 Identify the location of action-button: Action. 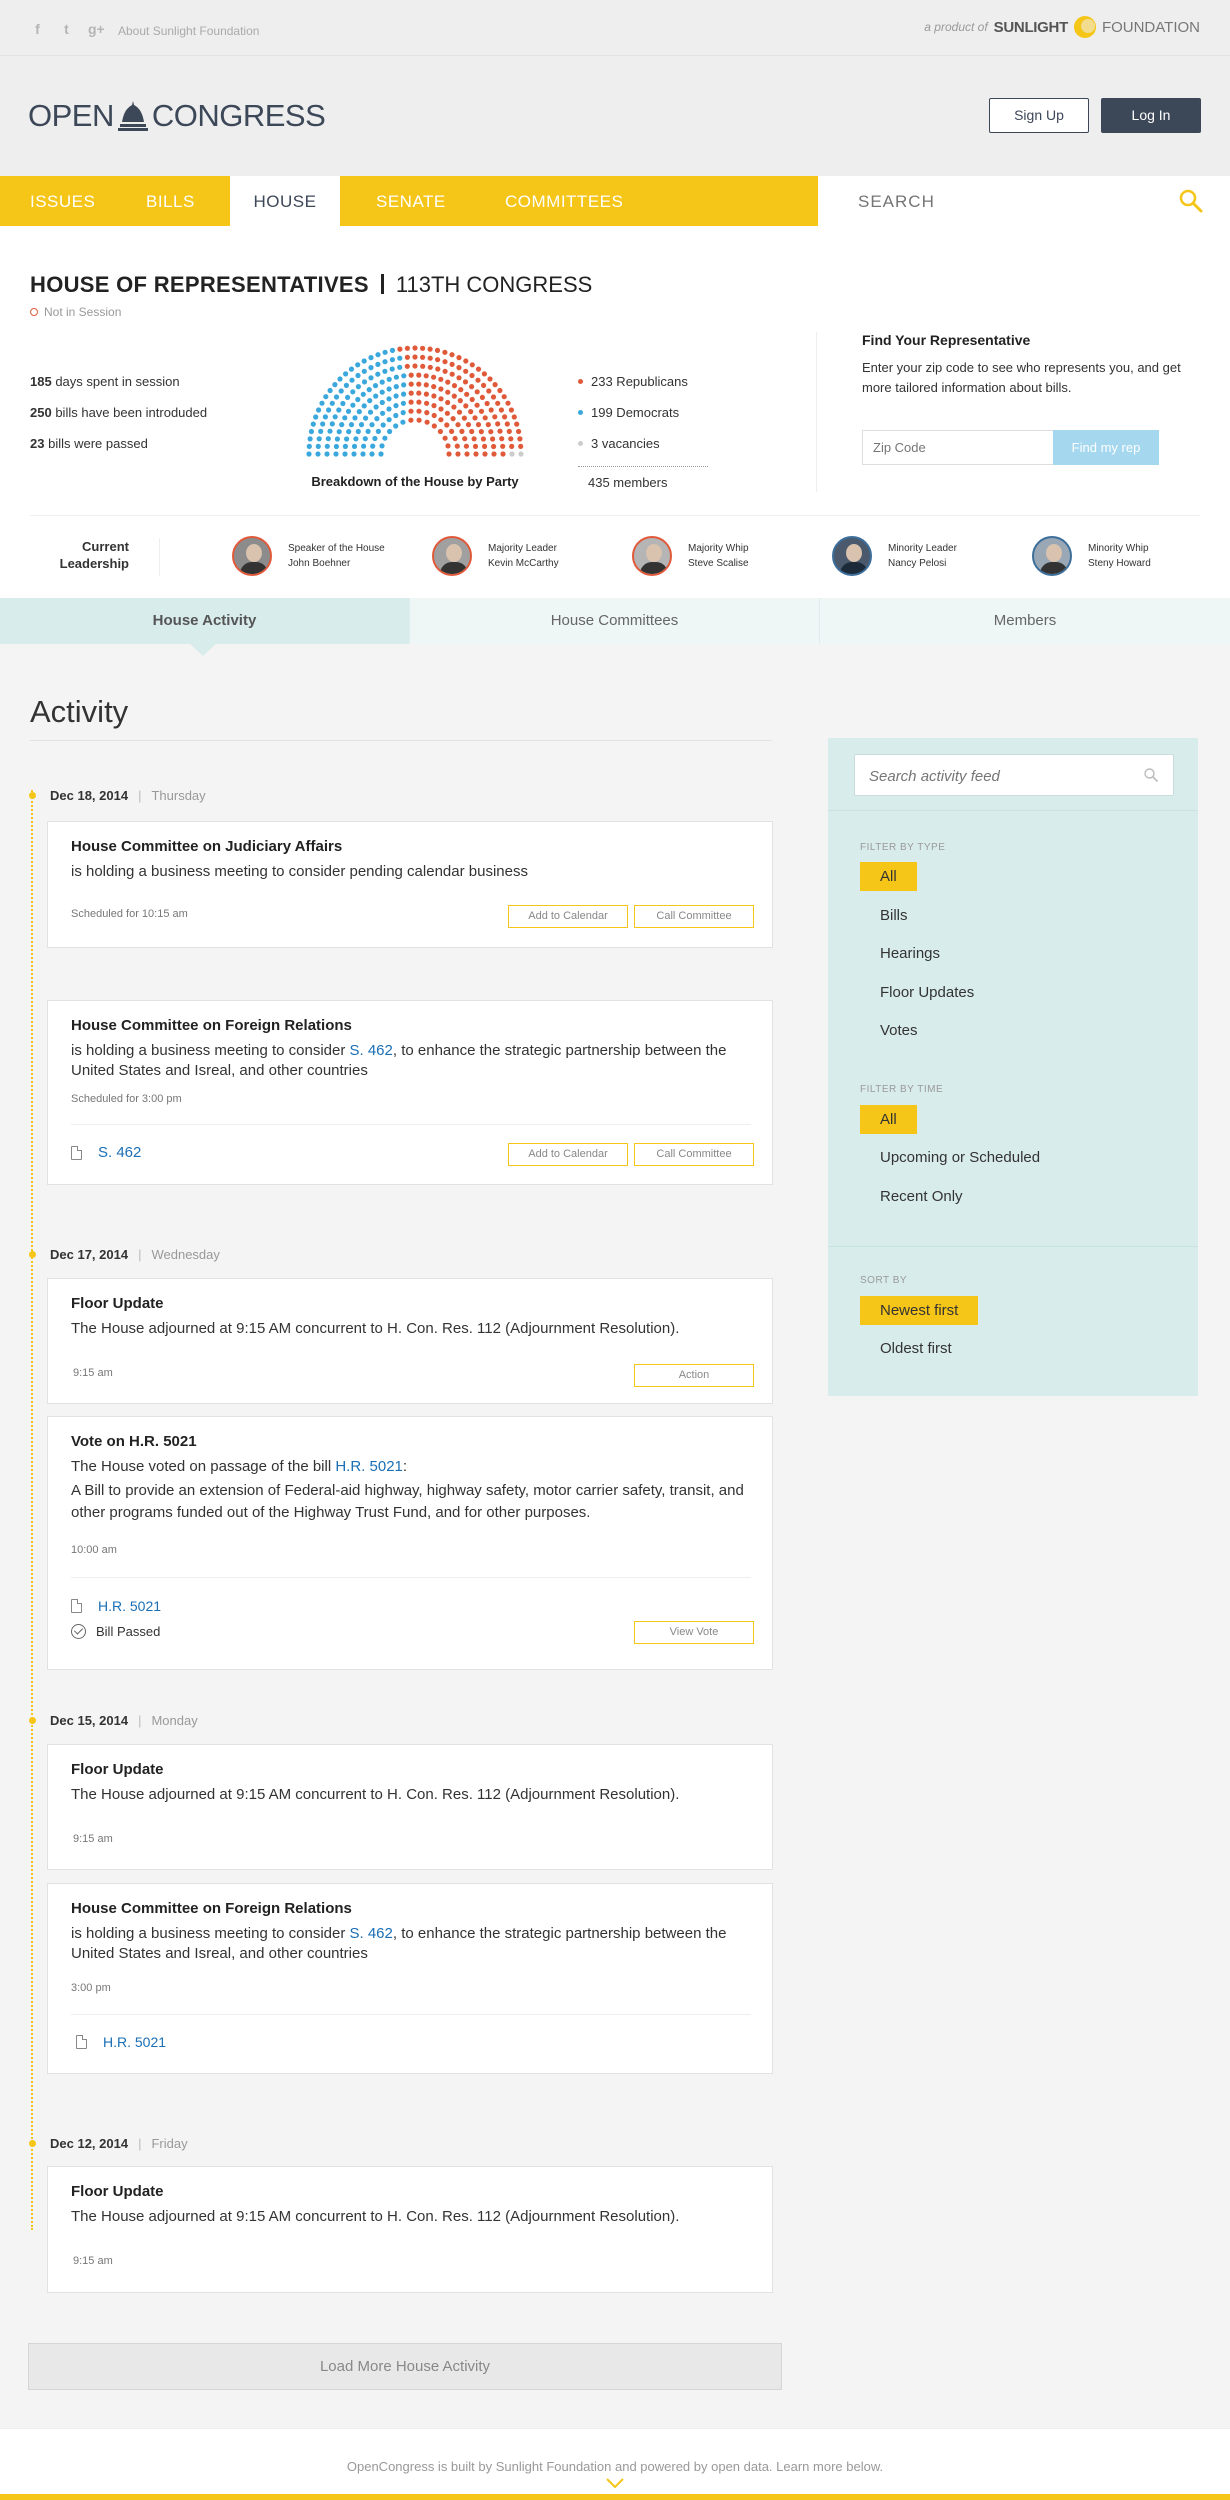
(694, 1375).